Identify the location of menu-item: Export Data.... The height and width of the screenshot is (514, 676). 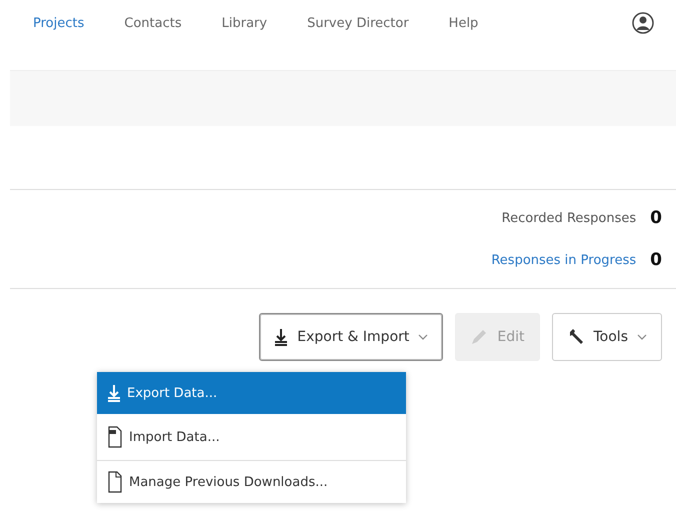
(251, 393).